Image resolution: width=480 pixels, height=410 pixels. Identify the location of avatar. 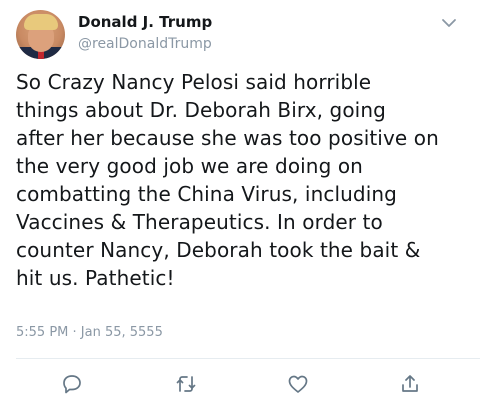
(40, 34).